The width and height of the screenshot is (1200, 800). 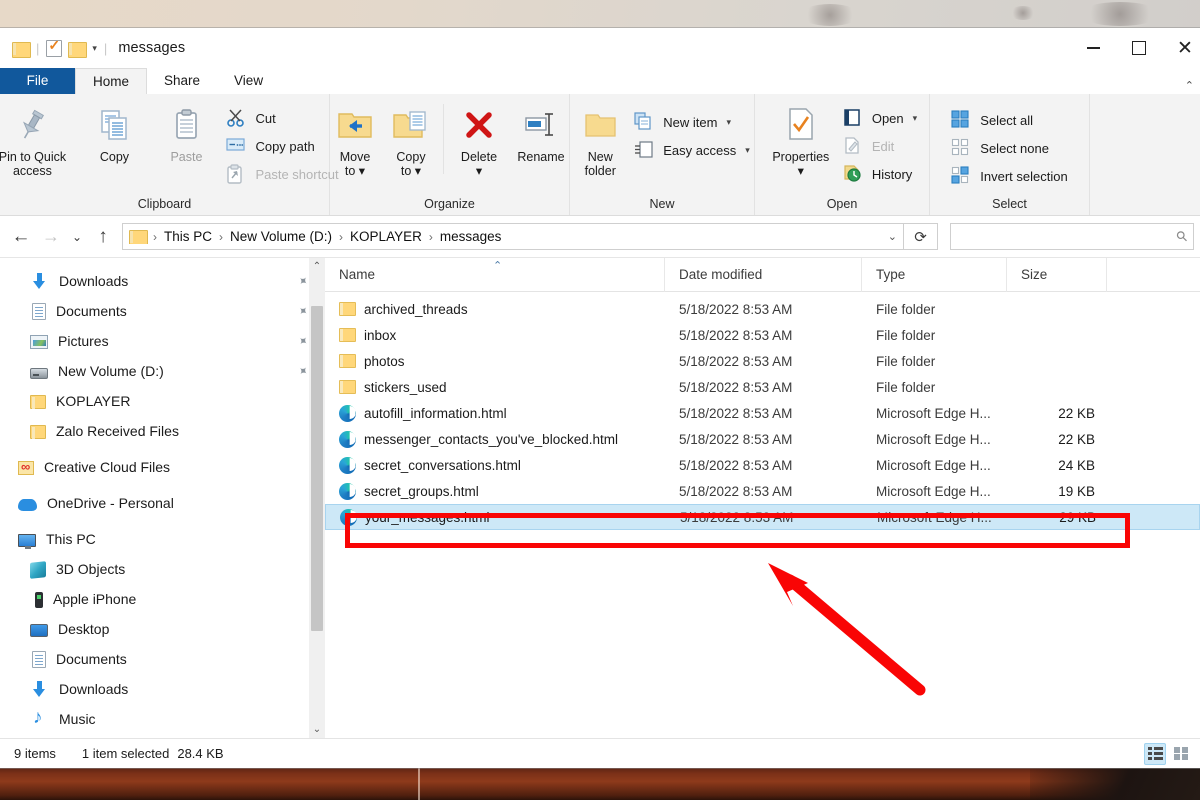 I want to click on minimize-button, so click(x=1093, y=48).